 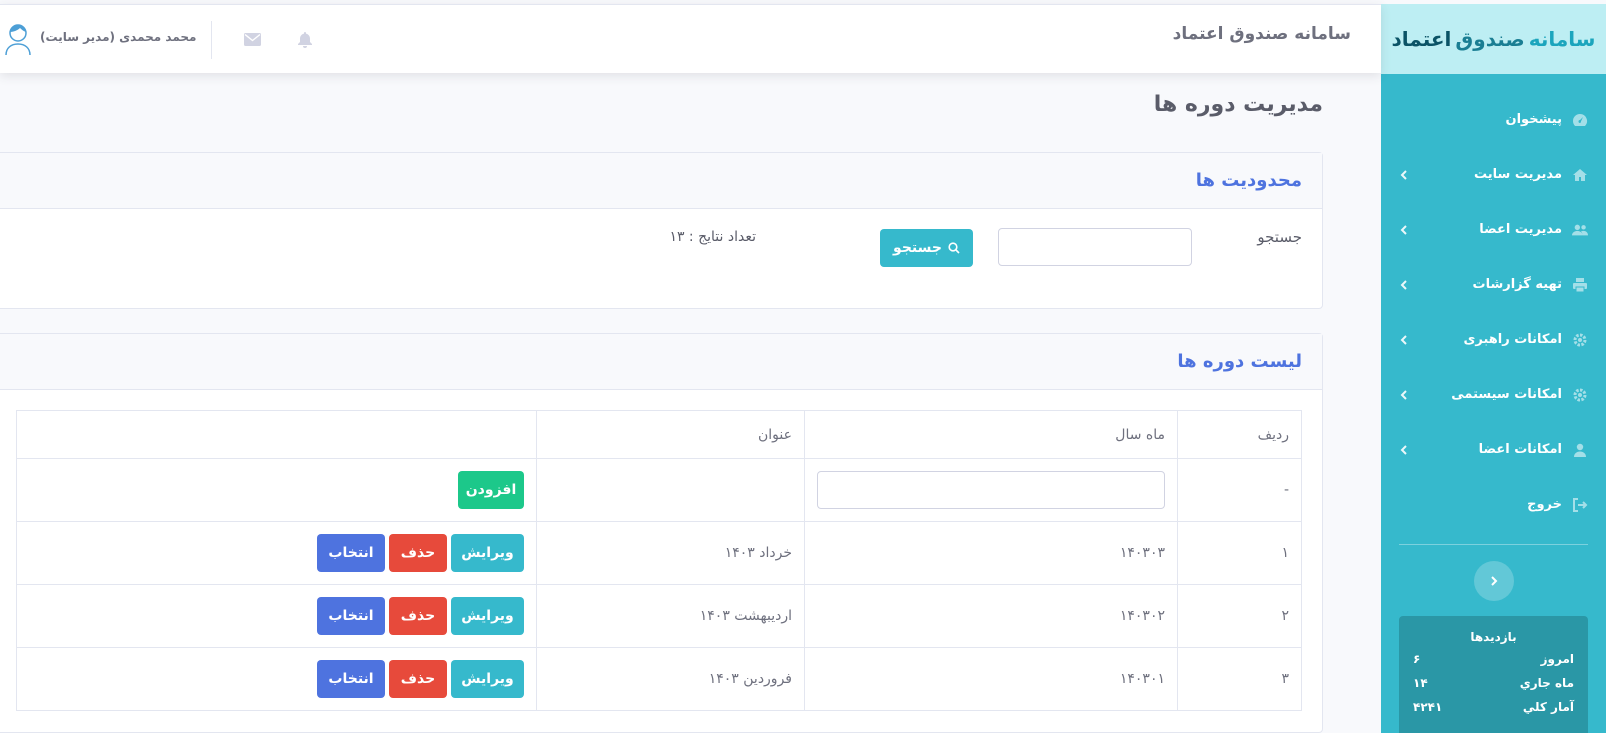 What do you see at coordinates (1517, 284) in the screenshot?
I see `sidebar-item-label: تهیه گزارشات` at bounding box center [1517, 284].